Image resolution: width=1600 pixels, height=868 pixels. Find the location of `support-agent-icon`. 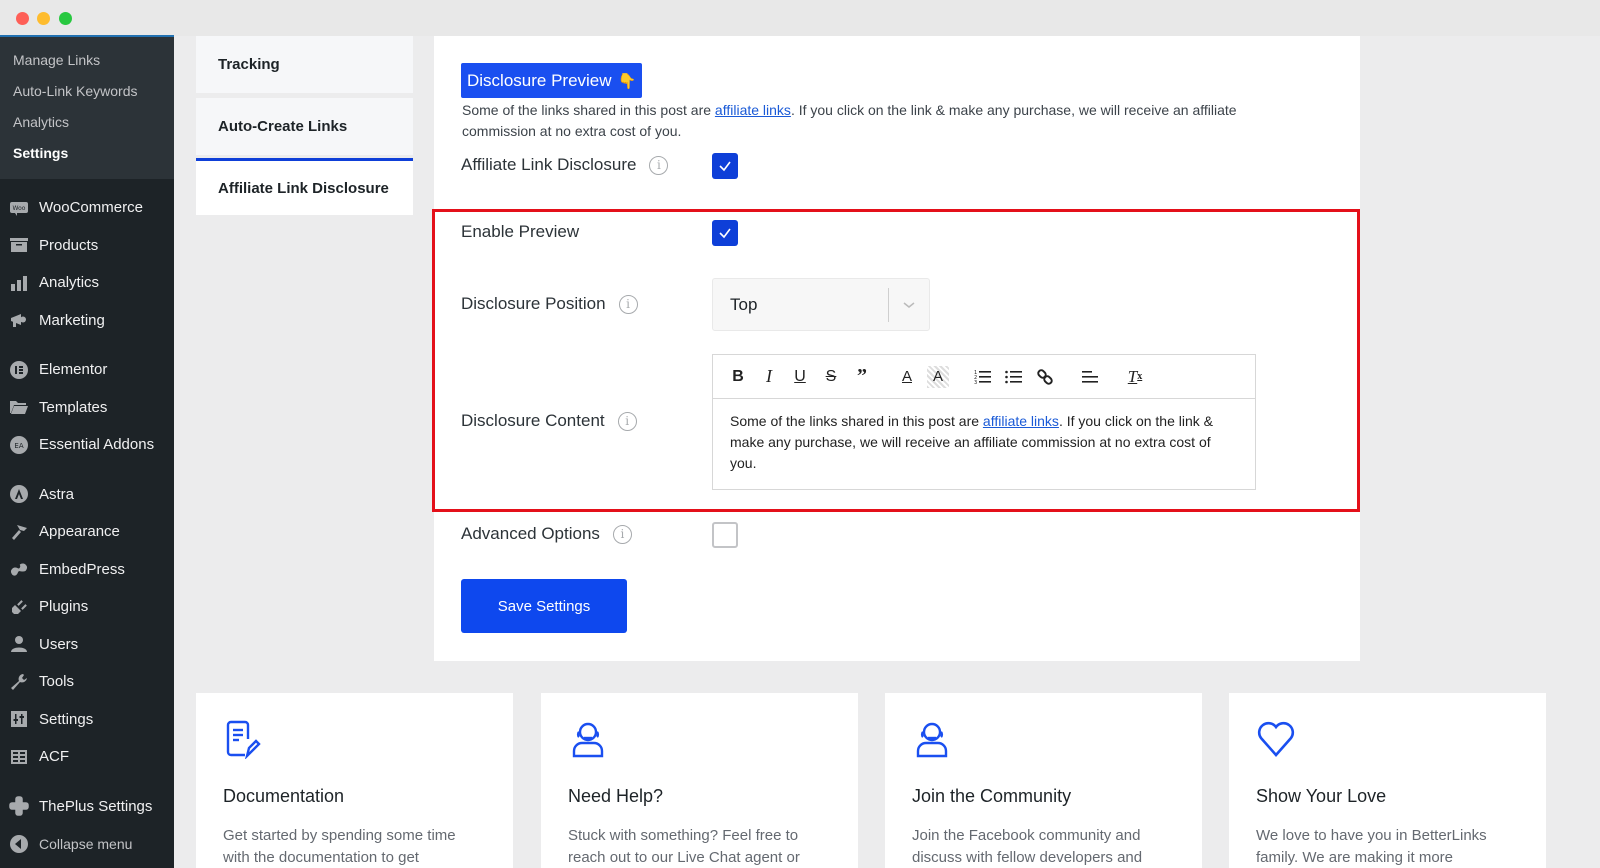

support-agent-icon is located at coordinates (588, 740).